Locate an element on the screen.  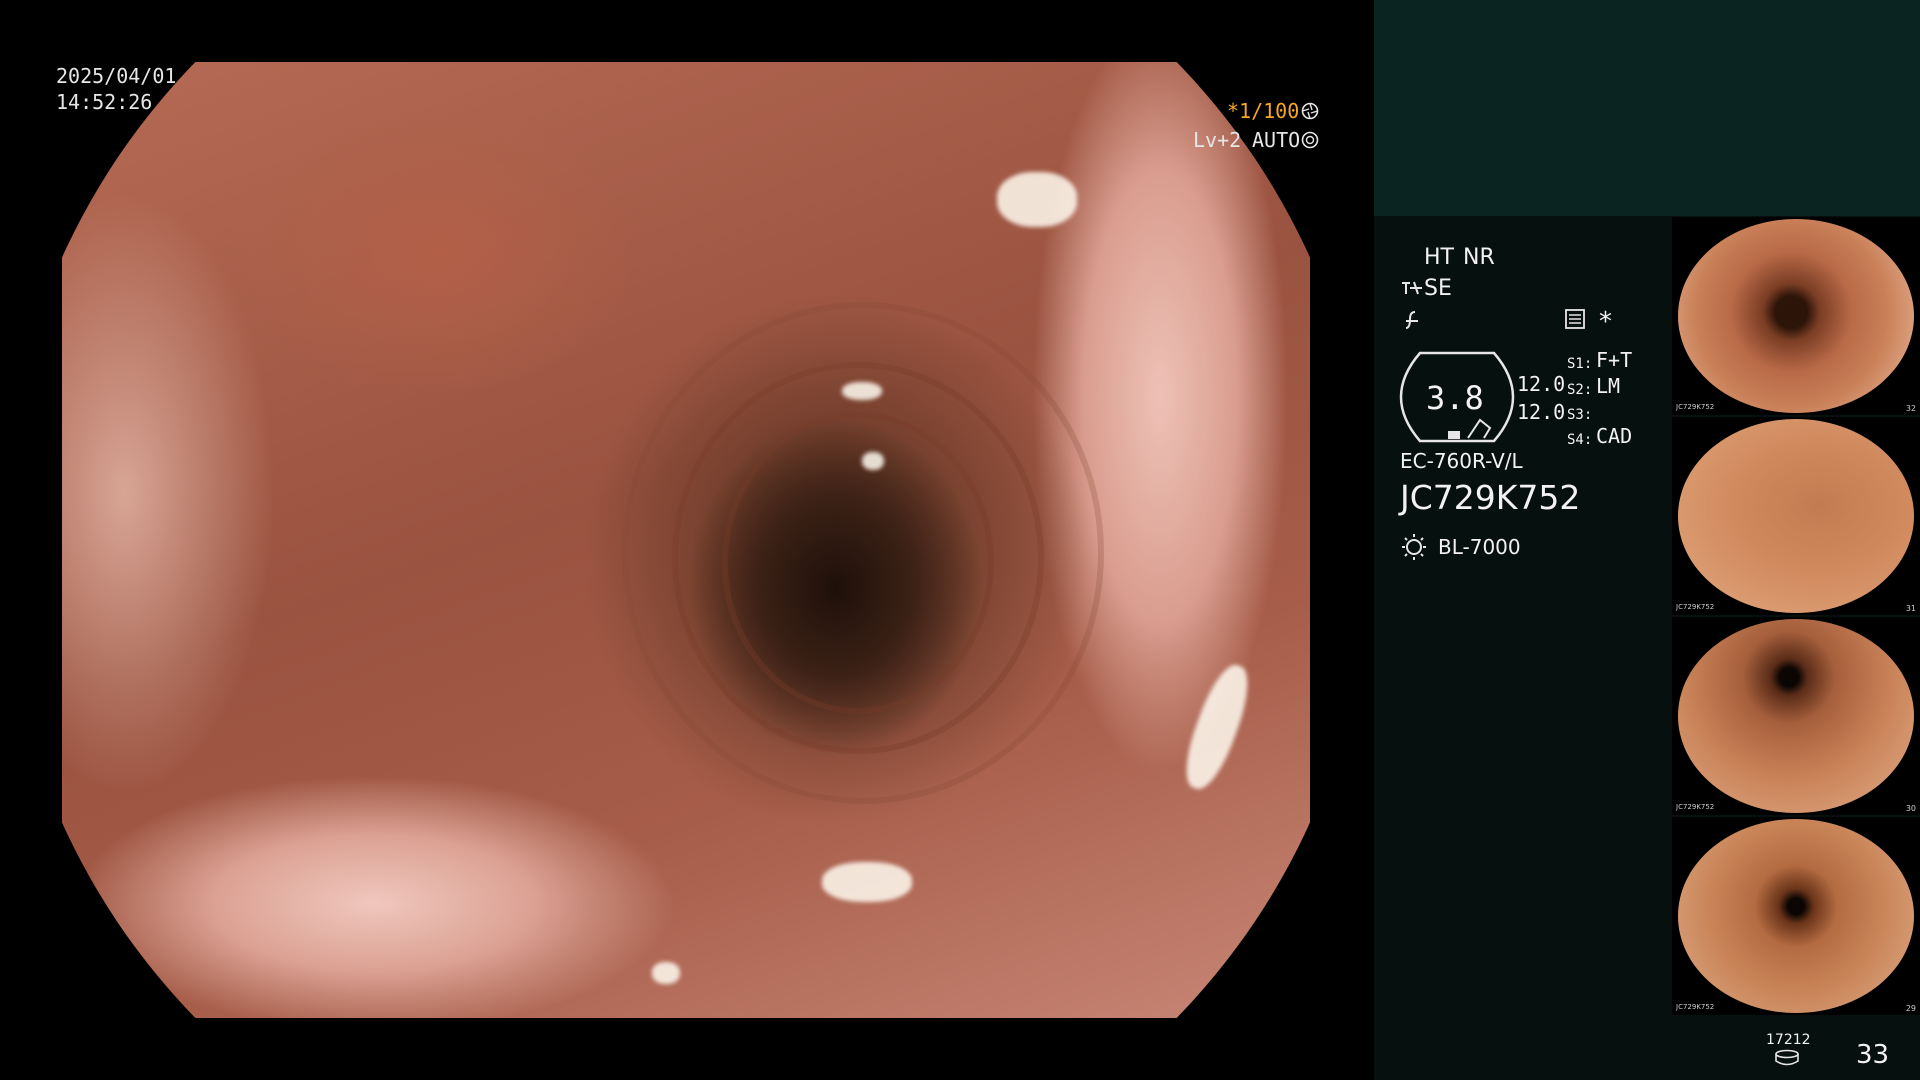
scope-model: EC-760R-V/L is located at coordinates (1461, 461).